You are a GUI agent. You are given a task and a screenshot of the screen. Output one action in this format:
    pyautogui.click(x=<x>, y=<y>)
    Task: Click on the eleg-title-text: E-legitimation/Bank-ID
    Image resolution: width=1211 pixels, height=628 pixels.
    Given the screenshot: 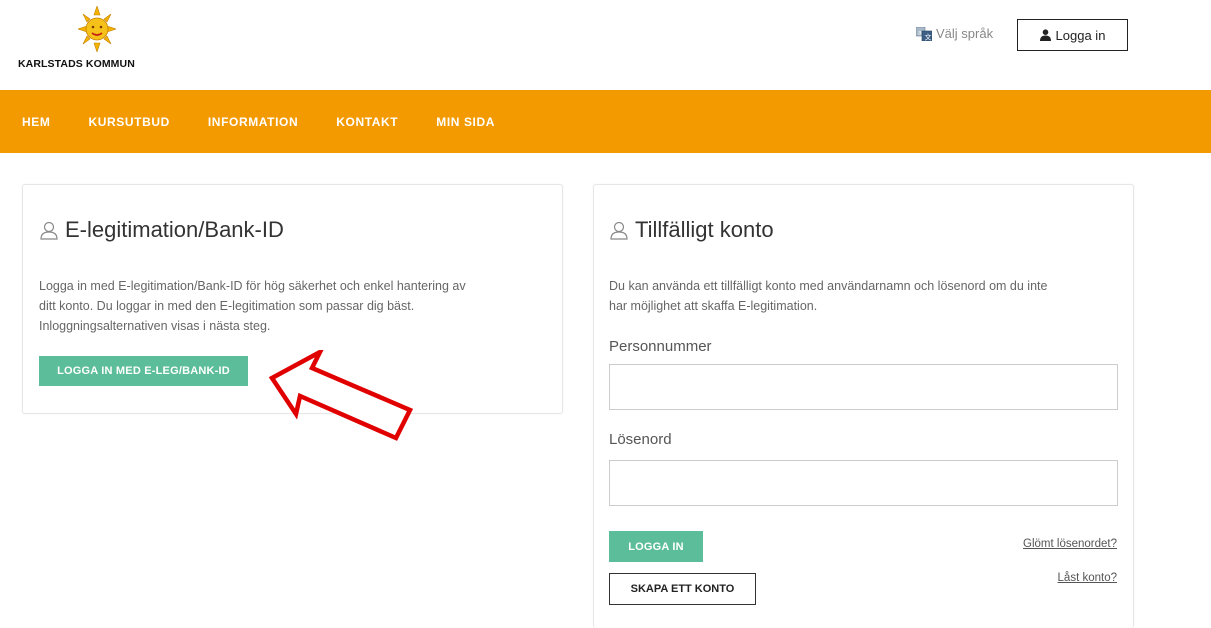 What is the action you would take?
    pyautogui.click(x=174, y=229)
    